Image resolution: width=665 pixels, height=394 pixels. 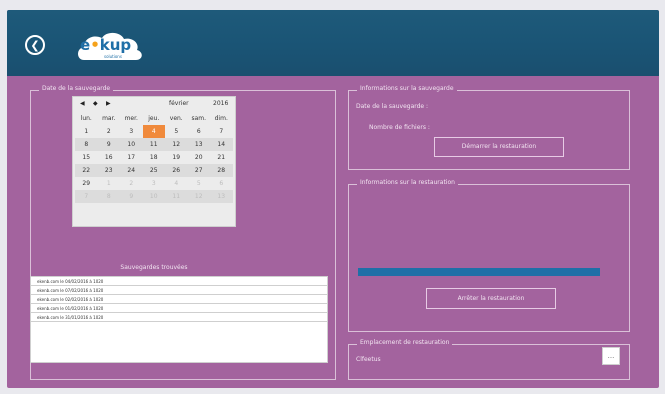 I want to click on panel-title: Informations sur la restauration, so click(x=407, y=182).